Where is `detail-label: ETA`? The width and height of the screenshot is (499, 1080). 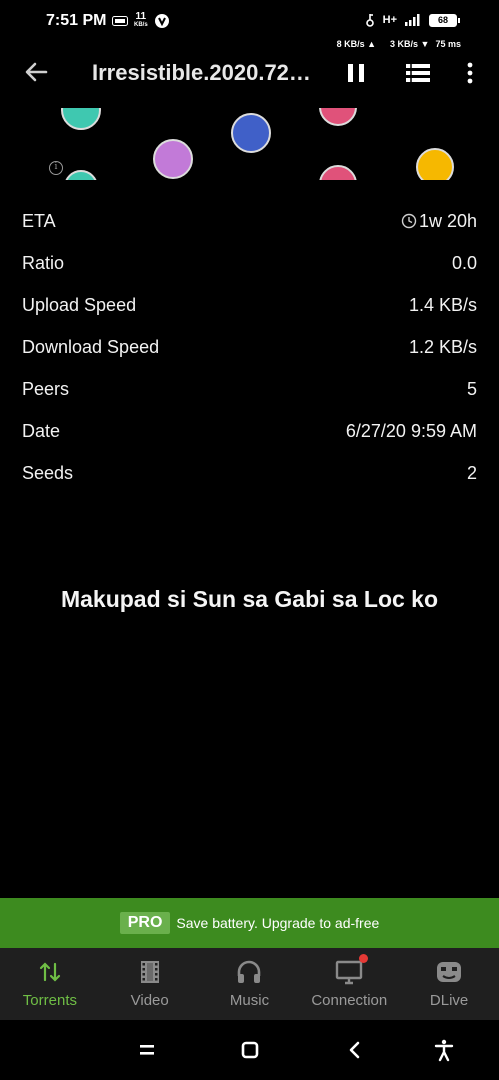
detail-label: ETA is located at coordinates (39, 220).